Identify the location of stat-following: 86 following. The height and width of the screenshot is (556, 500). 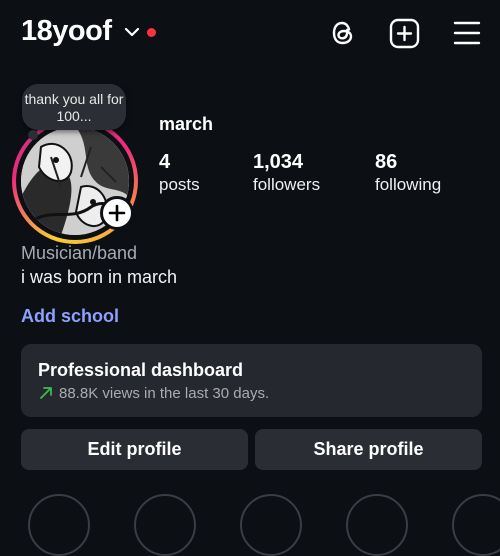
(408, 173).